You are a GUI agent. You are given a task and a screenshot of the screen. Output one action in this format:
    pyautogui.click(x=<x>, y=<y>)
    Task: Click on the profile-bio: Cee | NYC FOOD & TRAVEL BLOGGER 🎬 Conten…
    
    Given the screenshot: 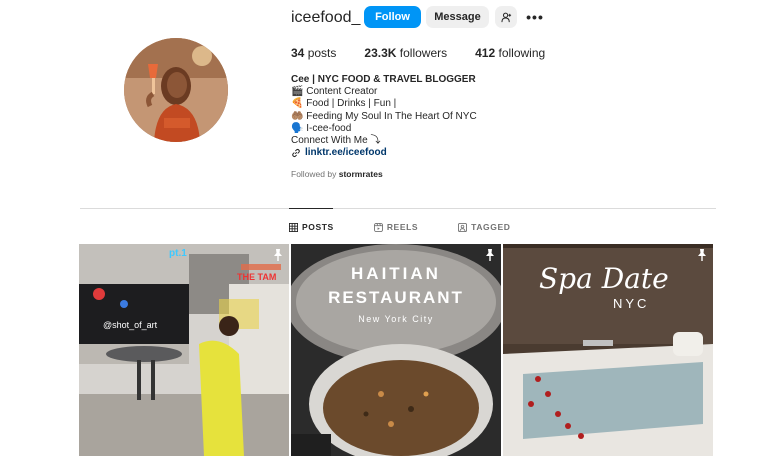 What is the action you would take?
    pyautogui.click(x=384, y=116)
    